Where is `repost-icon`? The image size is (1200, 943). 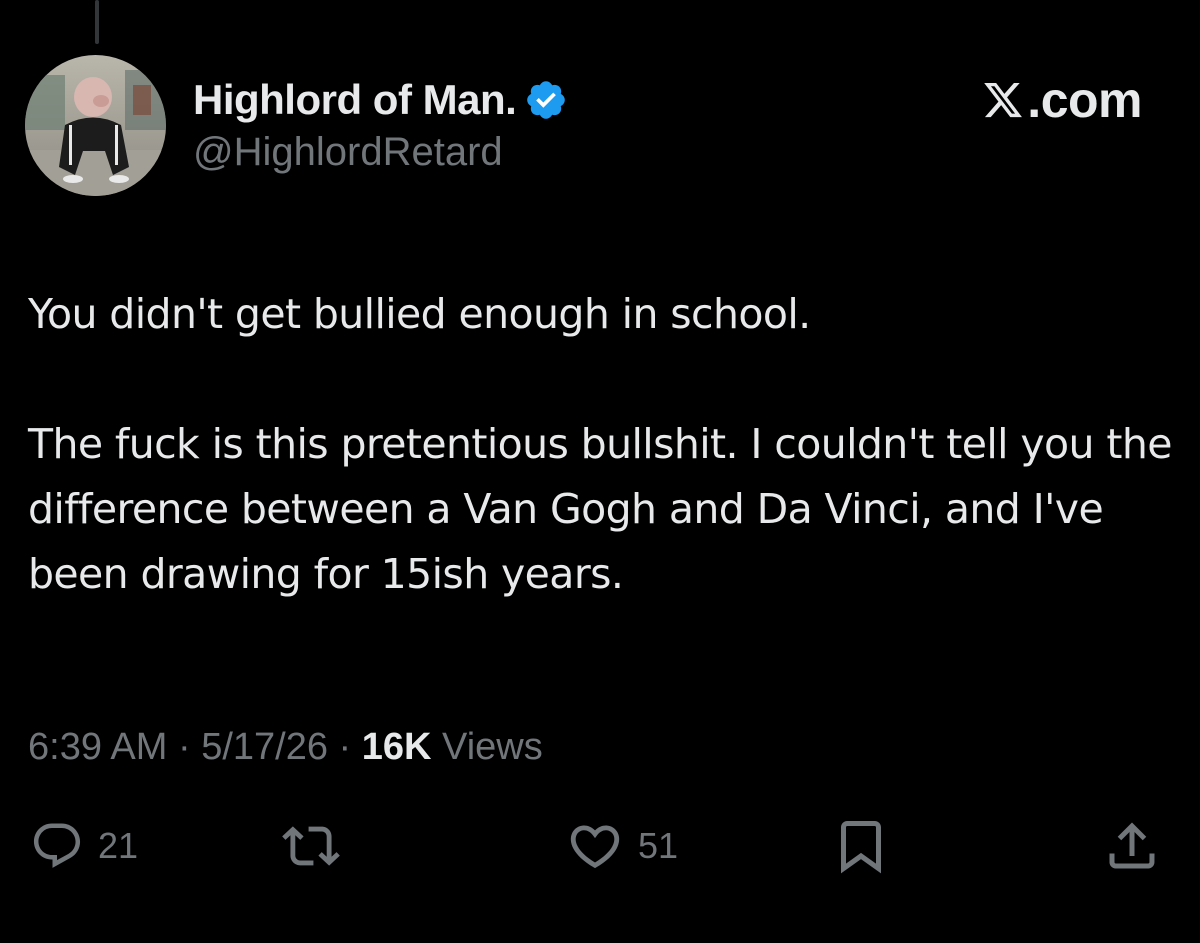 repost-icon is located at coordinates (311, 846).